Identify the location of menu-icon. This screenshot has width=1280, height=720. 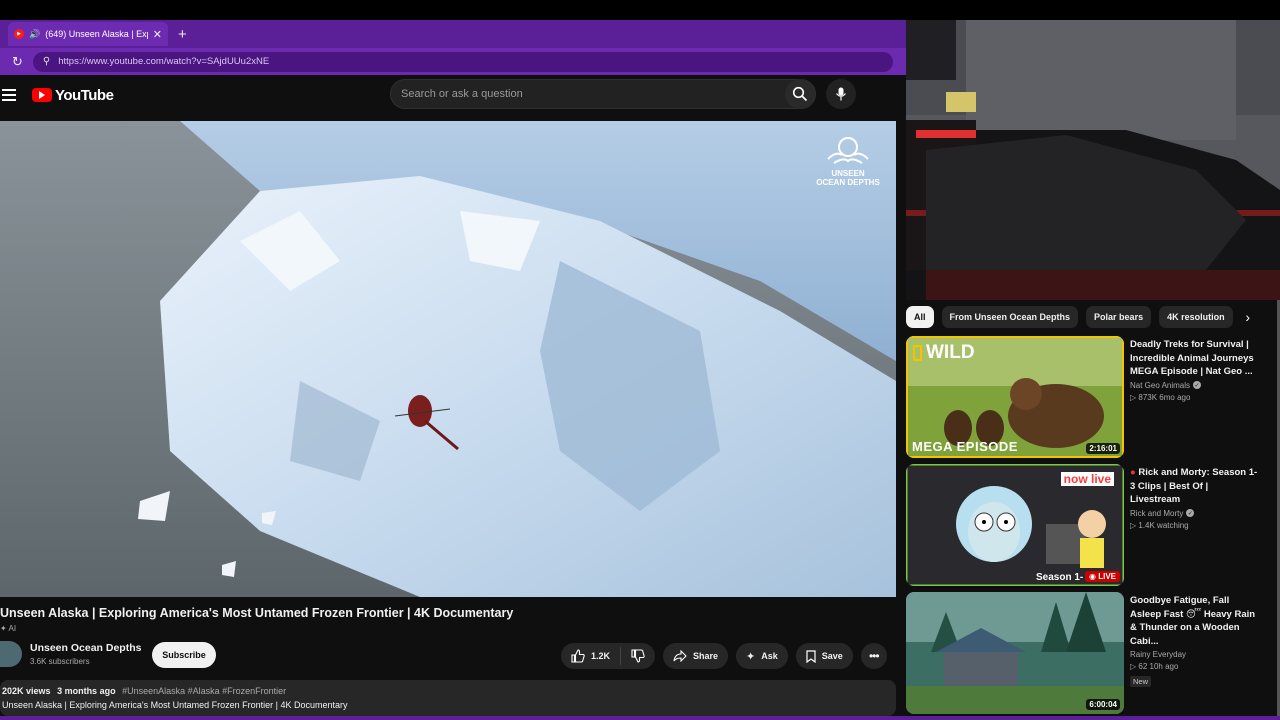
(9, 95).